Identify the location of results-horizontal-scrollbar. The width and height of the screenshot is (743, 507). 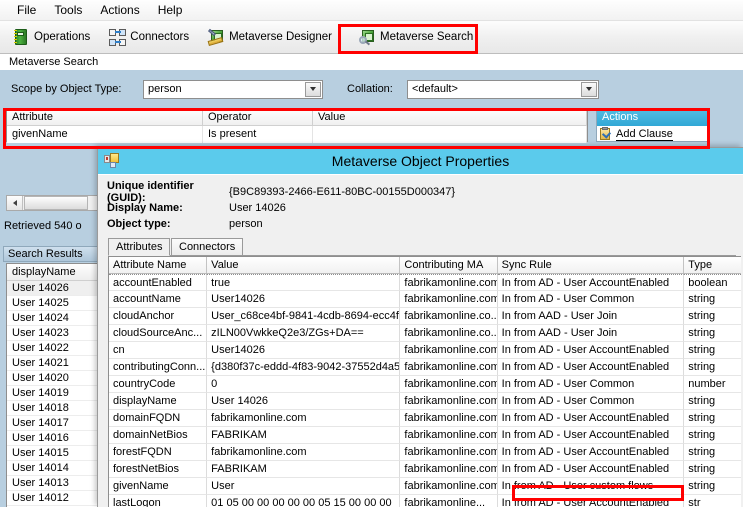
(55, 203).